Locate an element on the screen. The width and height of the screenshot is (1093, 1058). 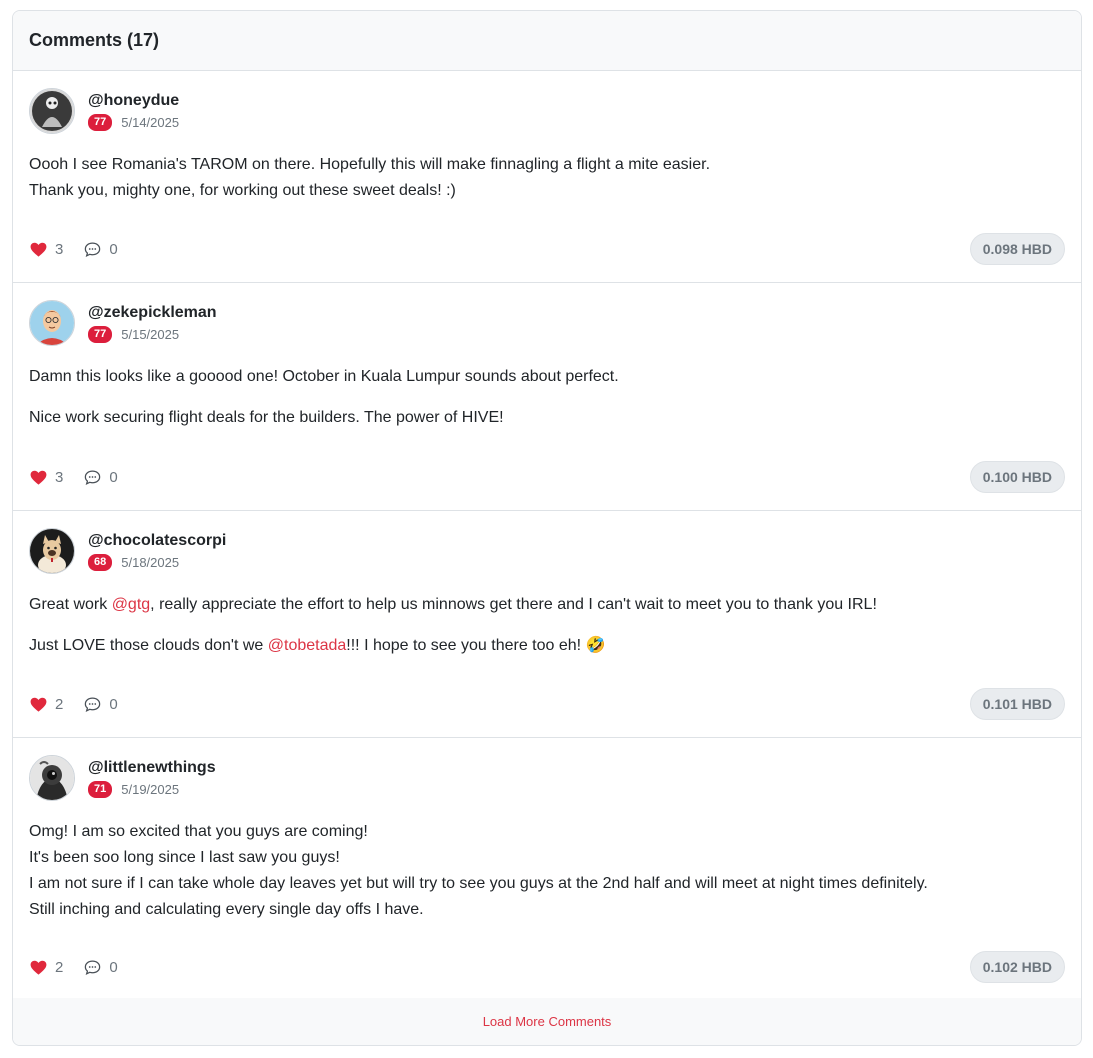
comment-author: @chocolatescorpi 68 5/18/2025 is located at coordinates (547, 551).